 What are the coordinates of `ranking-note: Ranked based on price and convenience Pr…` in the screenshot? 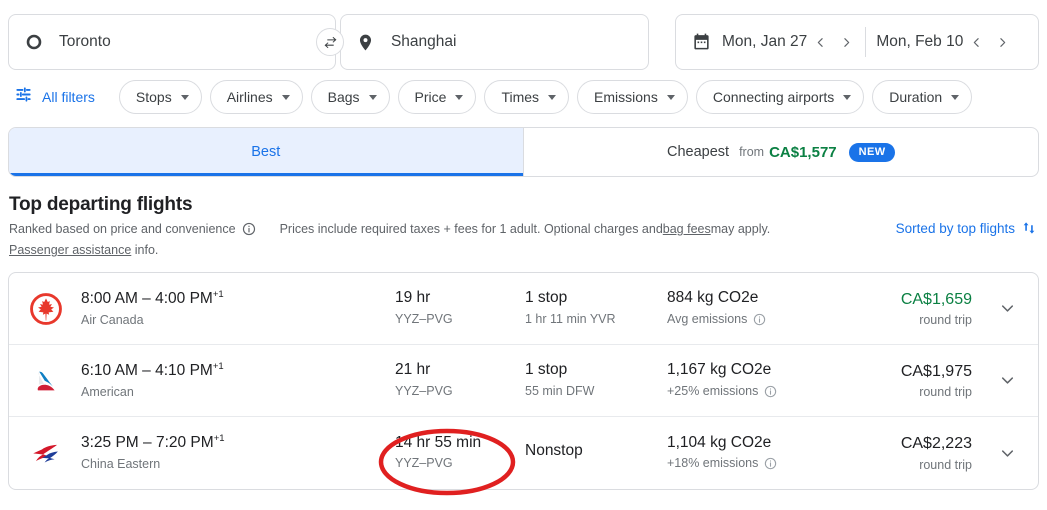 It's located at (389, 229).